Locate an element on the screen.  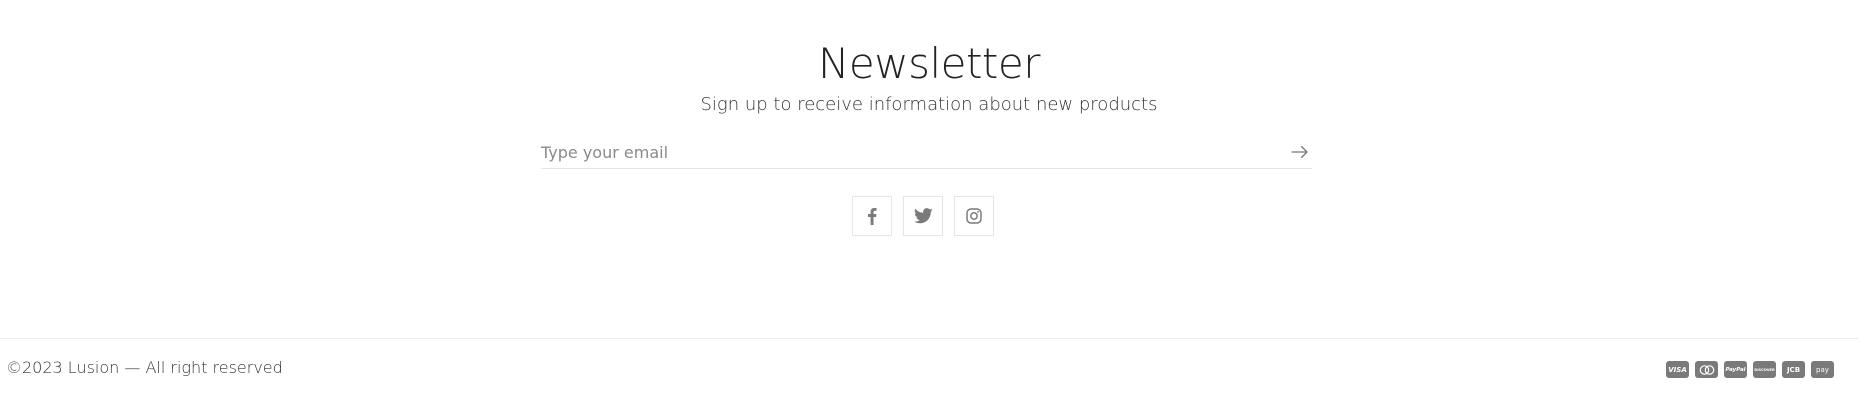
instagram-link is located at coordinates (974, 216).